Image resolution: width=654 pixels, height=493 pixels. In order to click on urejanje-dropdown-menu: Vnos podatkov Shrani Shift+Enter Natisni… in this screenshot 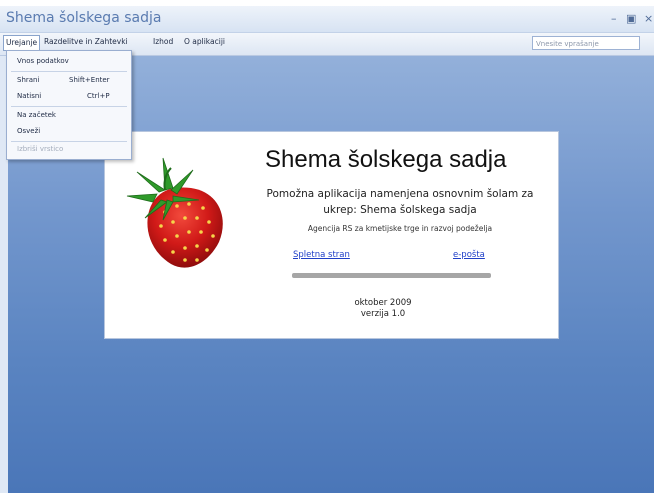, I will do `click(69, 105)`.